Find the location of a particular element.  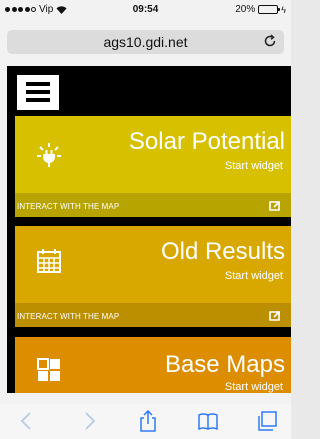

hamburger-menu-button is located at coordinates (38, 92).